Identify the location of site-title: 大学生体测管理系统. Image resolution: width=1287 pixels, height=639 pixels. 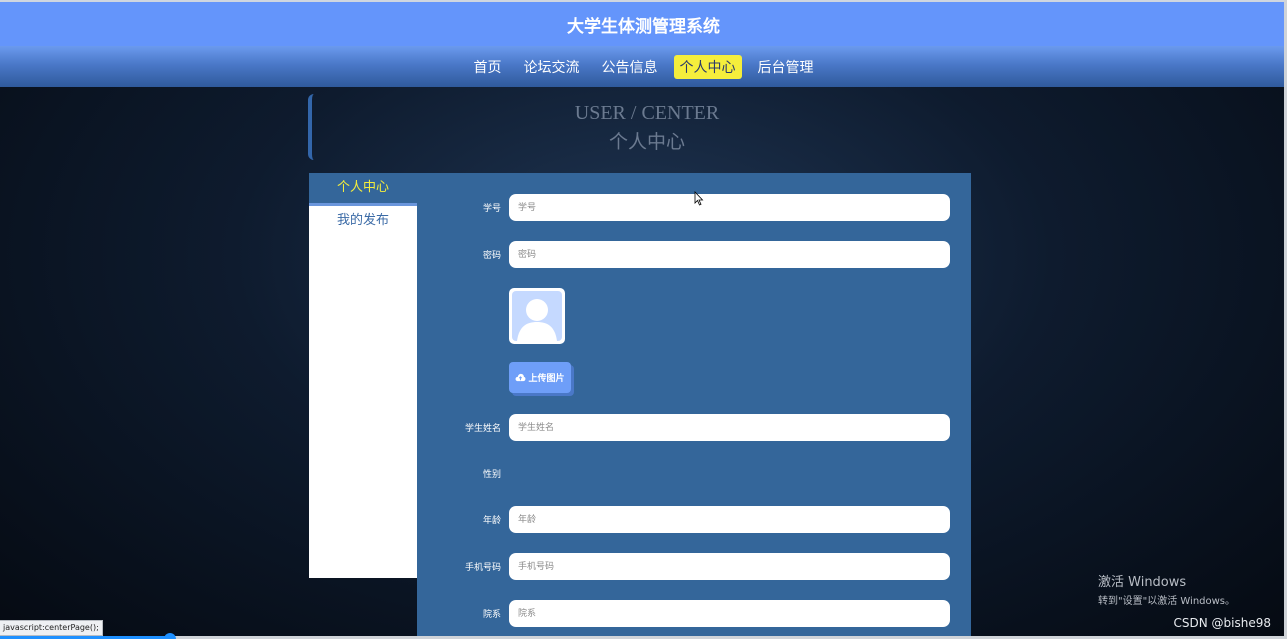
(643, 26).